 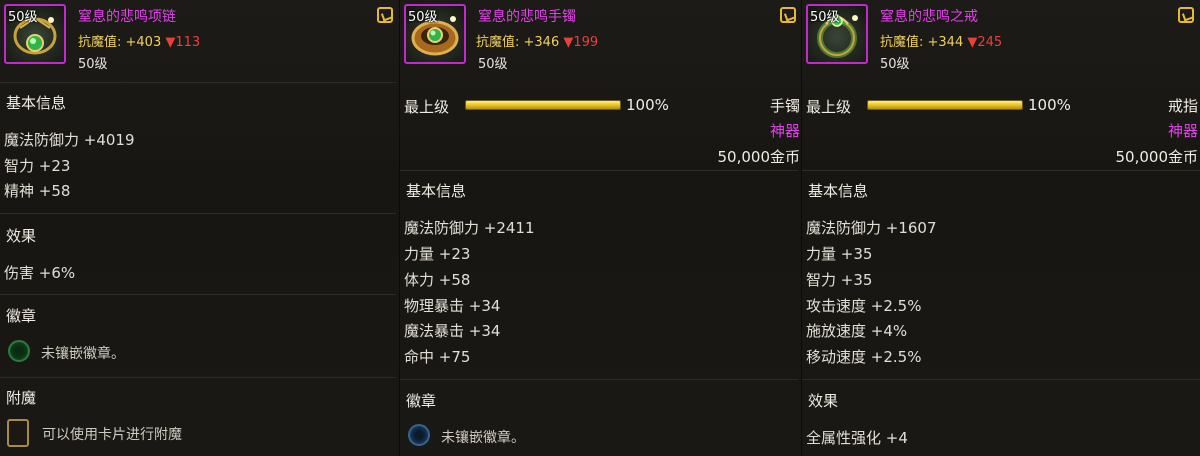 I want to click on magic-resist: 抗魔值: +403 ▼113, so click(x=139, y=40).